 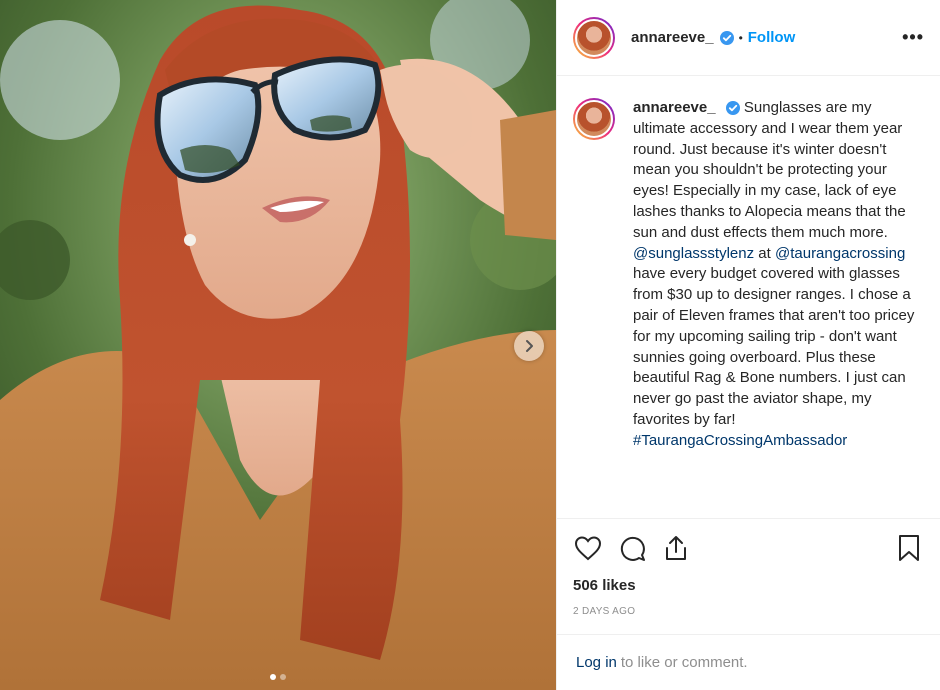 I want to click on heart-icon, so click(x=588, y=548).